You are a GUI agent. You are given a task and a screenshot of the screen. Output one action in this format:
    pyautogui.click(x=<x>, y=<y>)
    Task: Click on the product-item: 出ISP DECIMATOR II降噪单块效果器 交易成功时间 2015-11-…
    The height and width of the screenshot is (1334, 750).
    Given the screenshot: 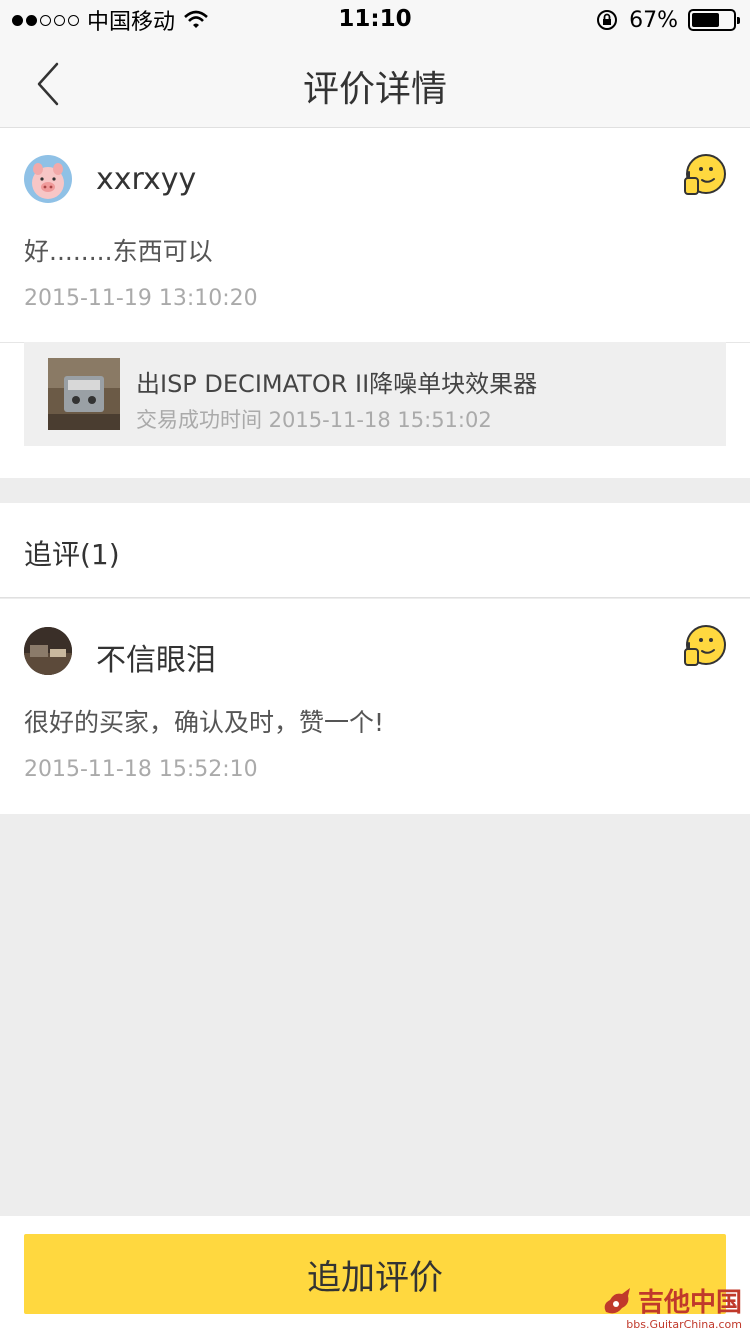 What is the action you would take?
    pyautogui.click(x=375, y=394)
    